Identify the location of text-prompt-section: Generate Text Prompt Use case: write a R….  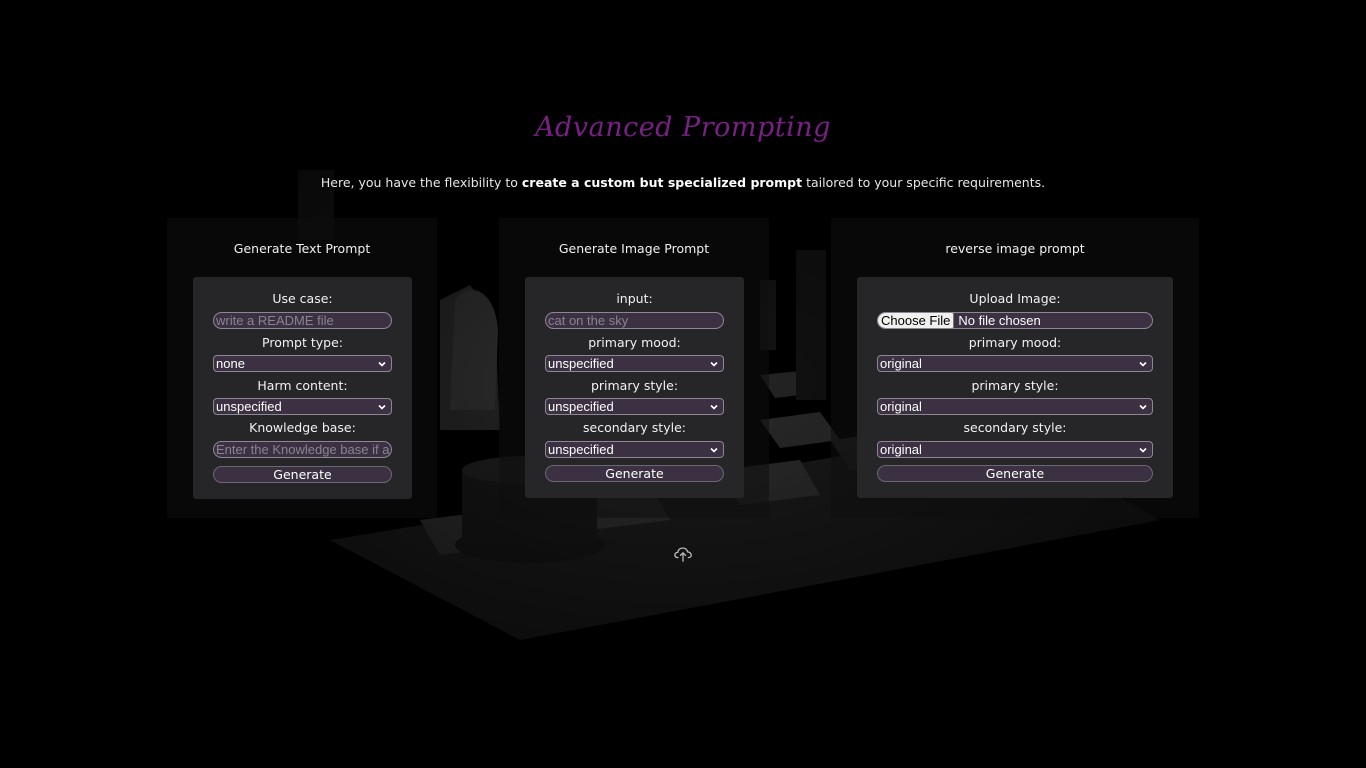
(302, 368).